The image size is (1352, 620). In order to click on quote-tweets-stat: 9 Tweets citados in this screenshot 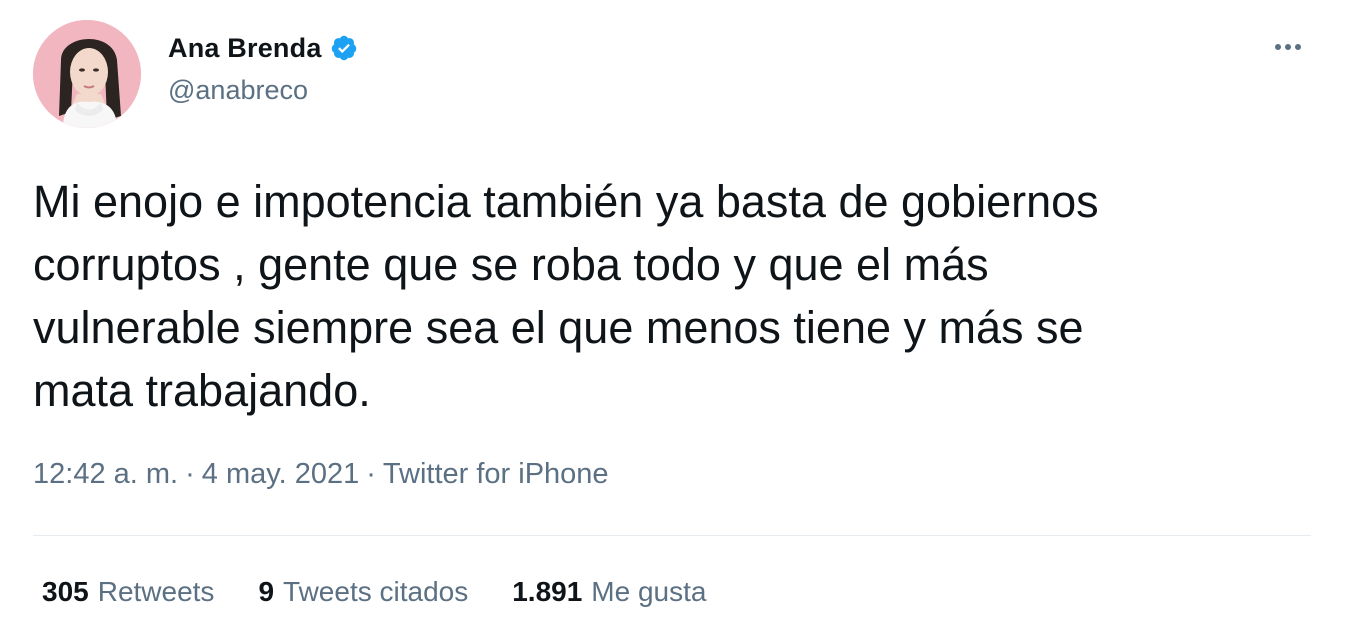, I will do `click(363, 592)`.